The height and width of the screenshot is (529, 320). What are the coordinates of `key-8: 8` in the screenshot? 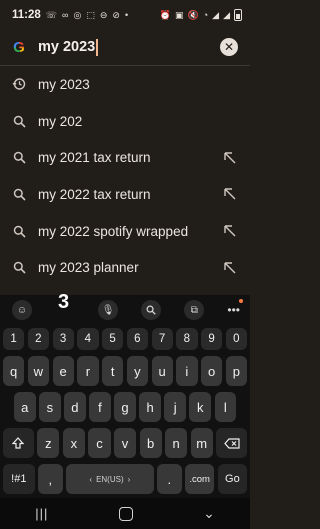 It's located at (187, 339).